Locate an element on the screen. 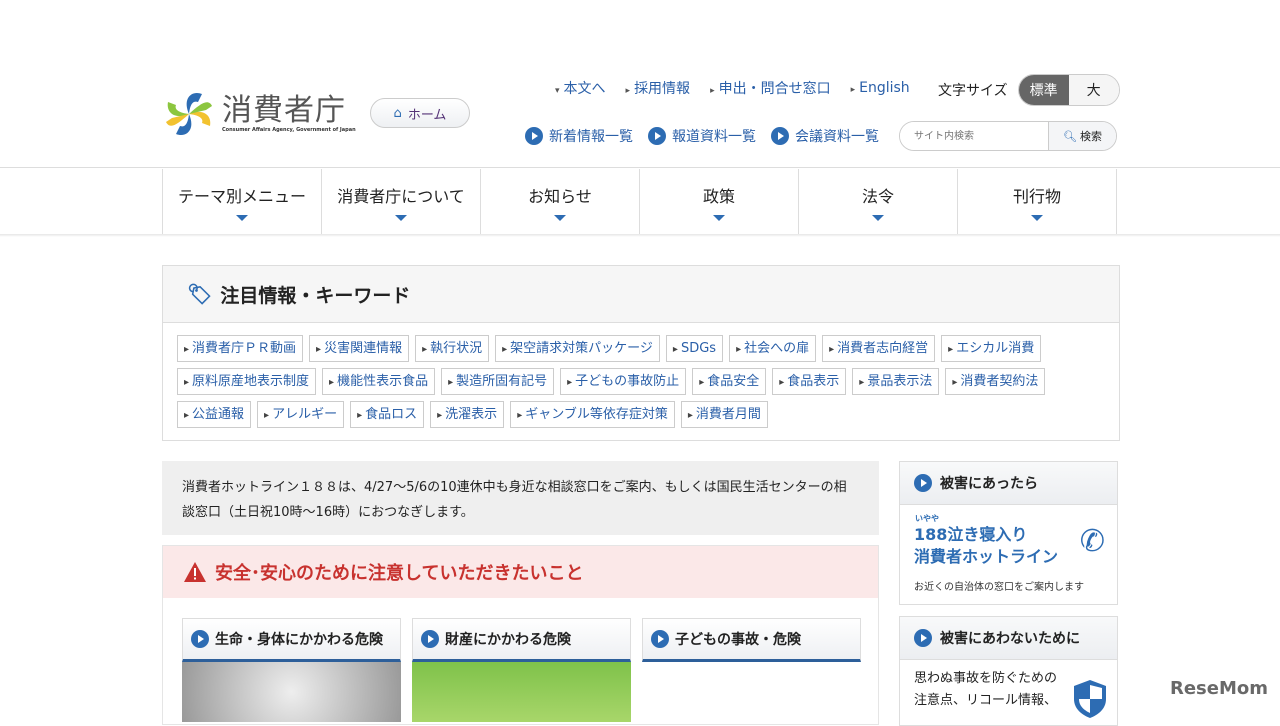 The image size is (1280, 726). link-english: English is located at coordinates (880, 88).